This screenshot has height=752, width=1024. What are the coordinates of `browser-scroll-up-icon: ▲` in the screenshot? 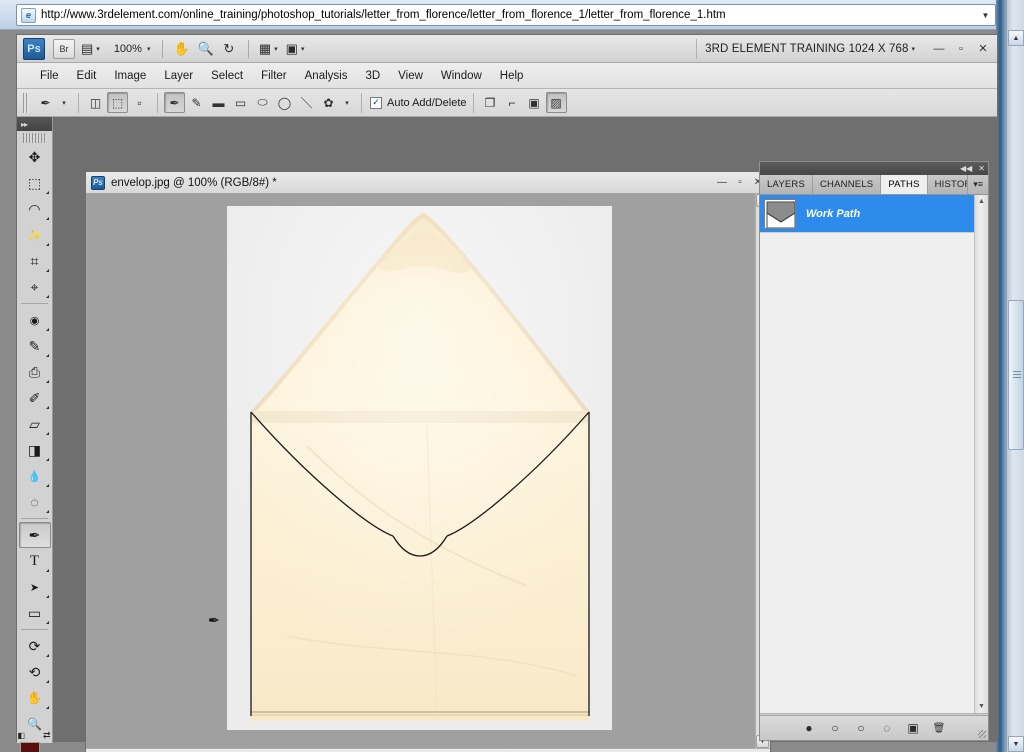 It's located at (1016, 38).